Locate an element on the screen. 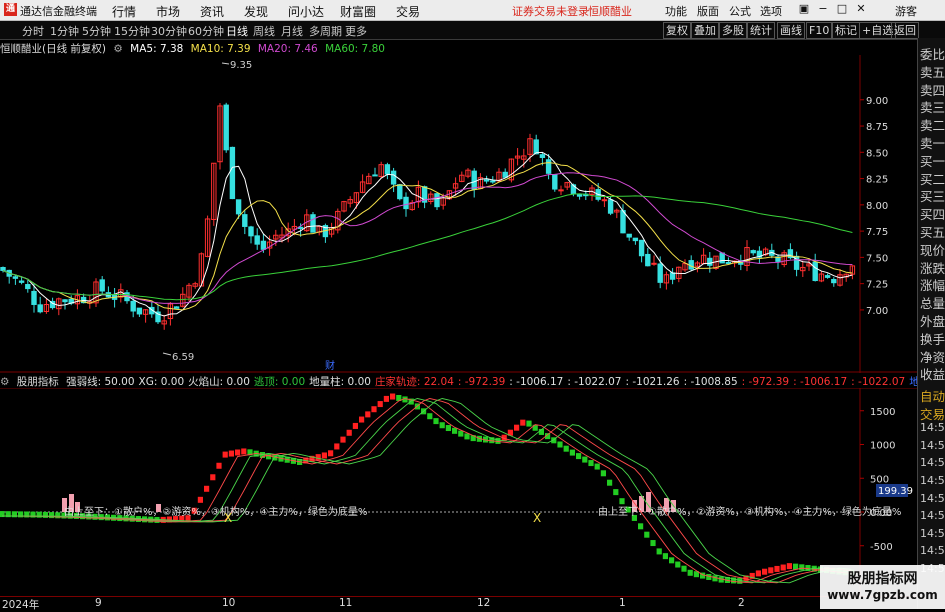  indicator-value: : -972.39 is located at coordinates (765, 382).